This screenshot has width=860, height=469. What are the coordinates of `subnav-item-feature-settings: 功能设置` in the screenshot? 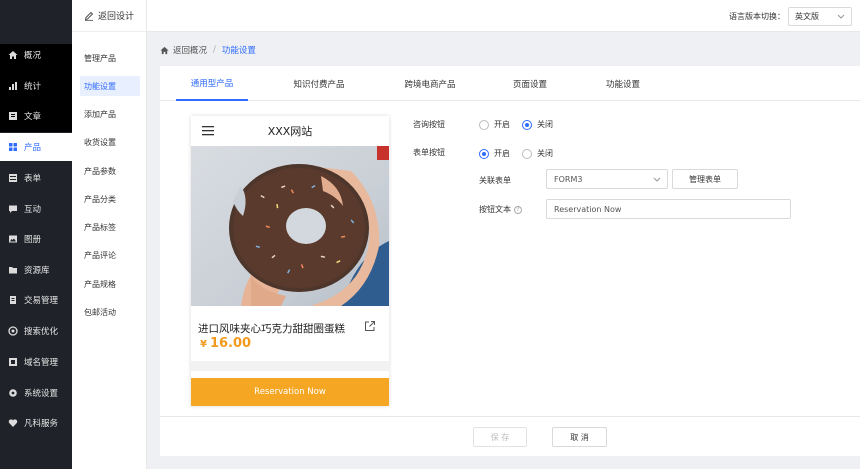 It's located at (110, 86).